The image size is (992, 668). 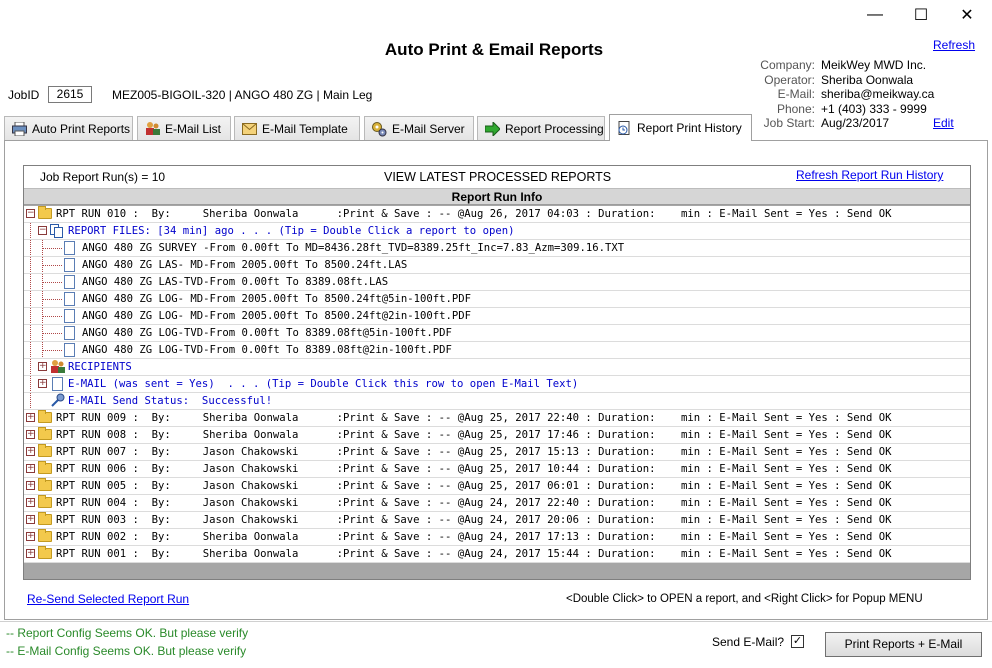 I want to click on close-button: ✕, so click(x=967, y=15).